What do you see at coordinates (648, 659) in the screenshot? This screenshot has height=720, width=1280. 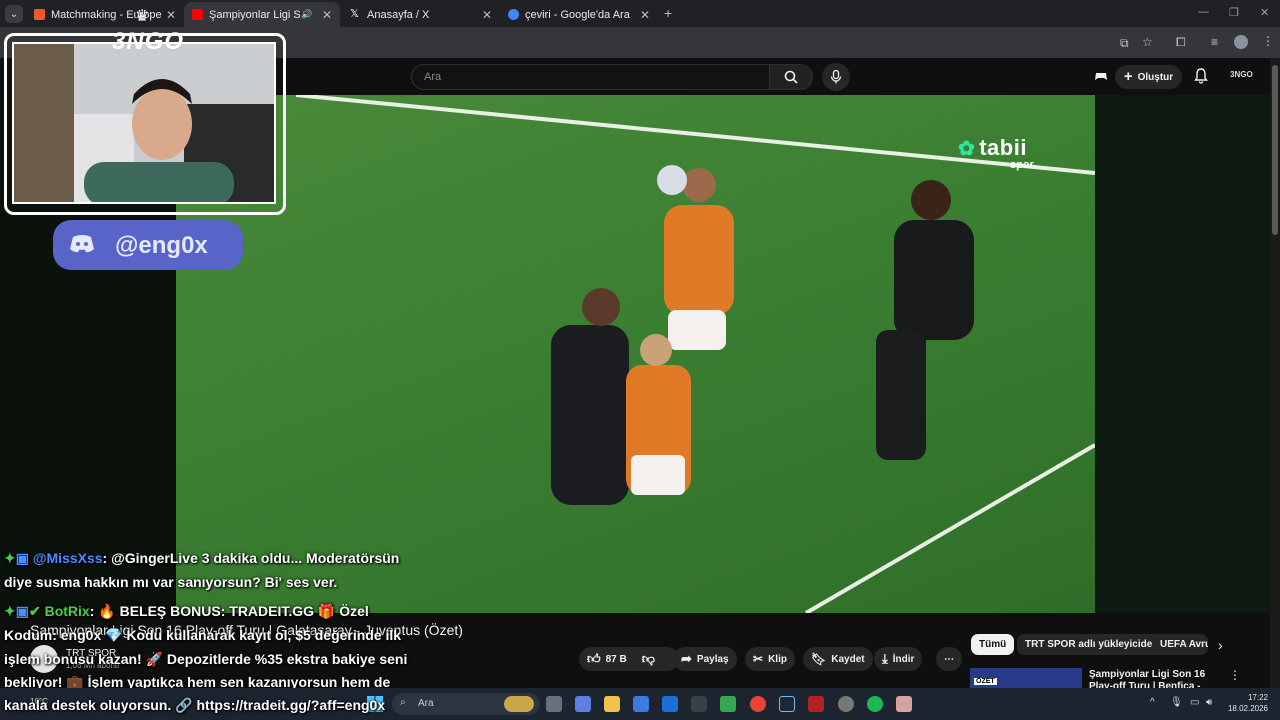 I see `thumbs-down-icon: 👎︎` at bounding box center [648, 659].